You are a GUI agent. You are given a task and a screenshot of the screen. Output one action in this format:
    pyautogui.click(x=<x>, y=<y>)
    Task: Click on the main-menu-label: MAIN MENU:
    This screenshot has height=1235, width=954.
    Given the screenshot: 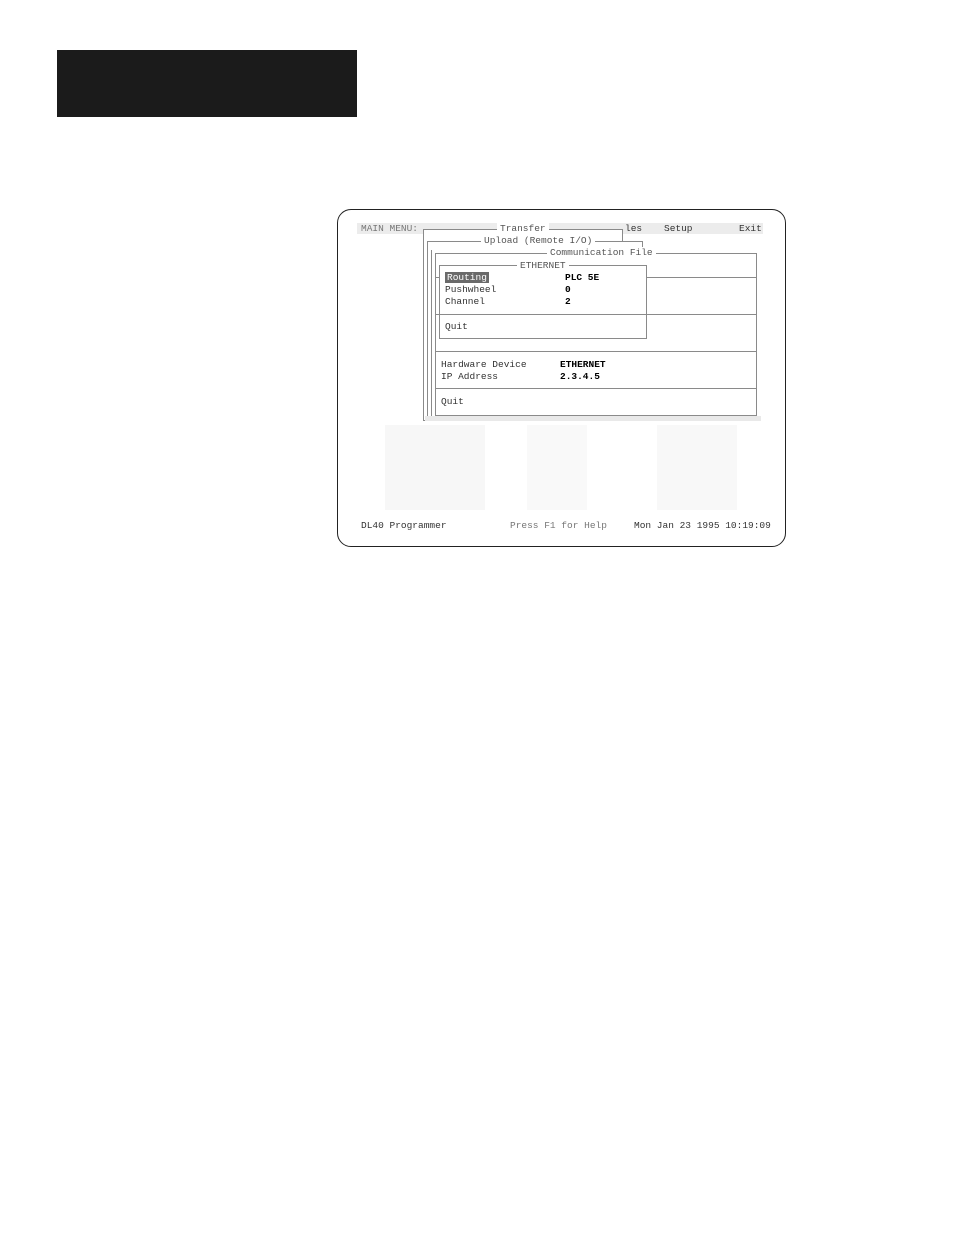 What is the action you would take?
    pyautogui.click(x=390, y=228)
    